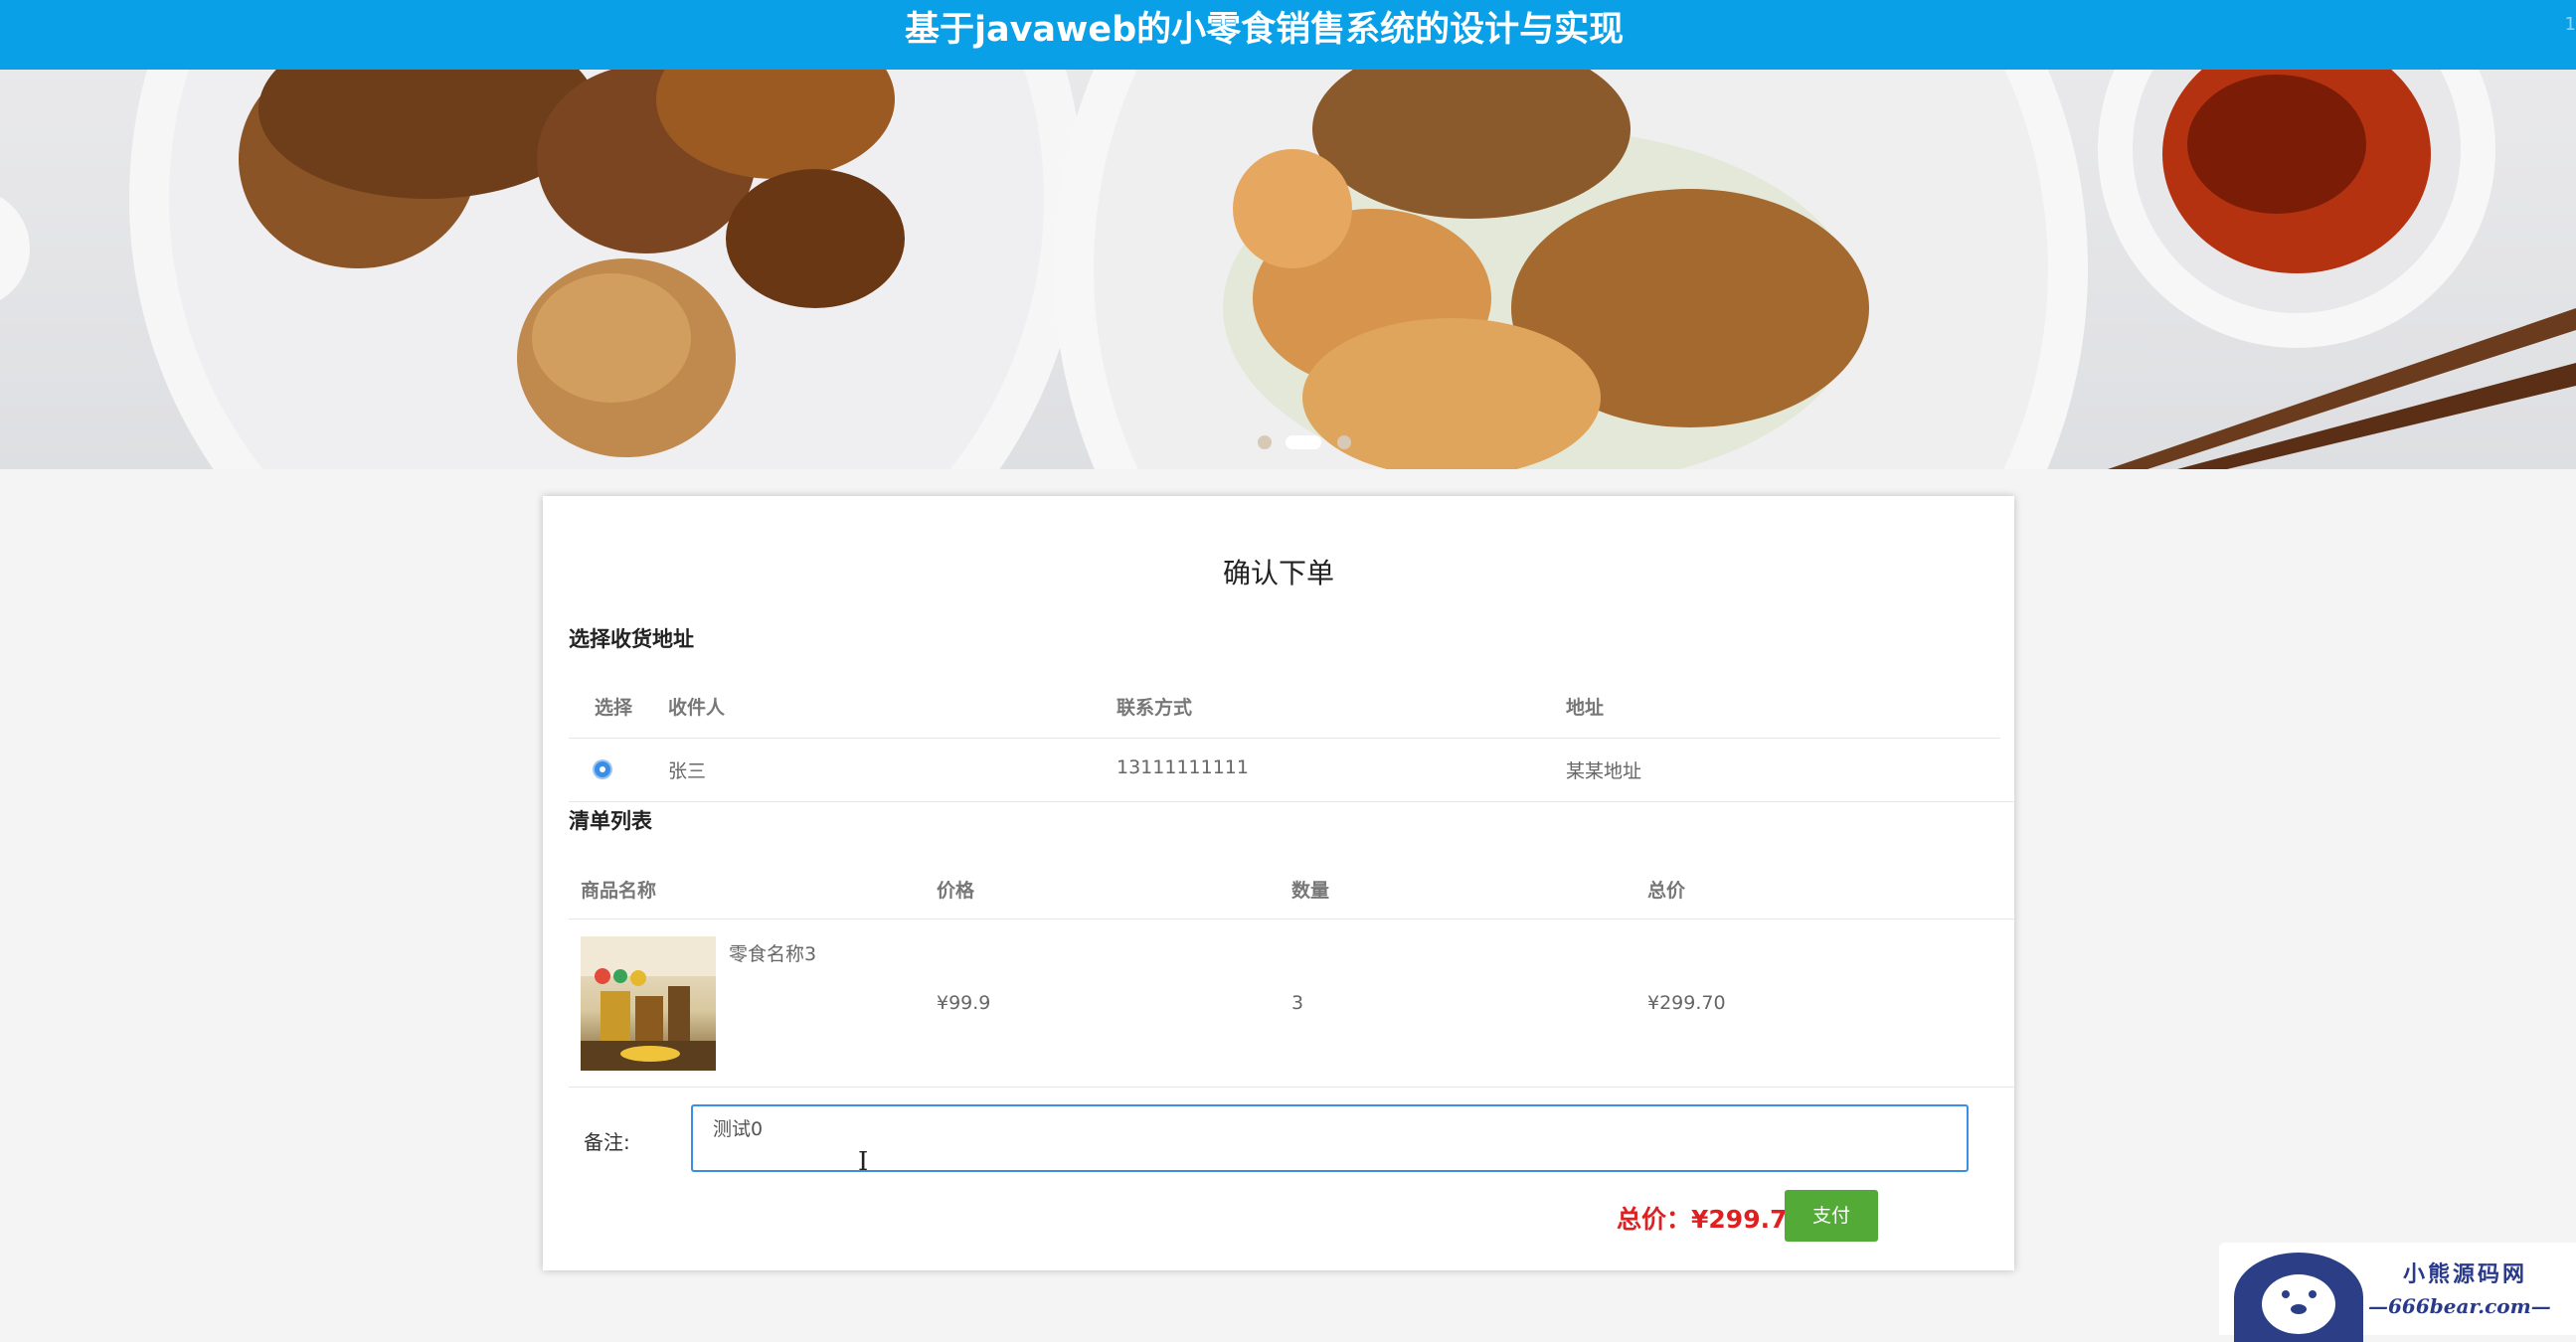 This screenshot has height=1342, width=2576. What do you see at coordinates (1831, 1216) in the screenshot?
I see `pay-button: 支付` at bounding box center [1831, 1216].